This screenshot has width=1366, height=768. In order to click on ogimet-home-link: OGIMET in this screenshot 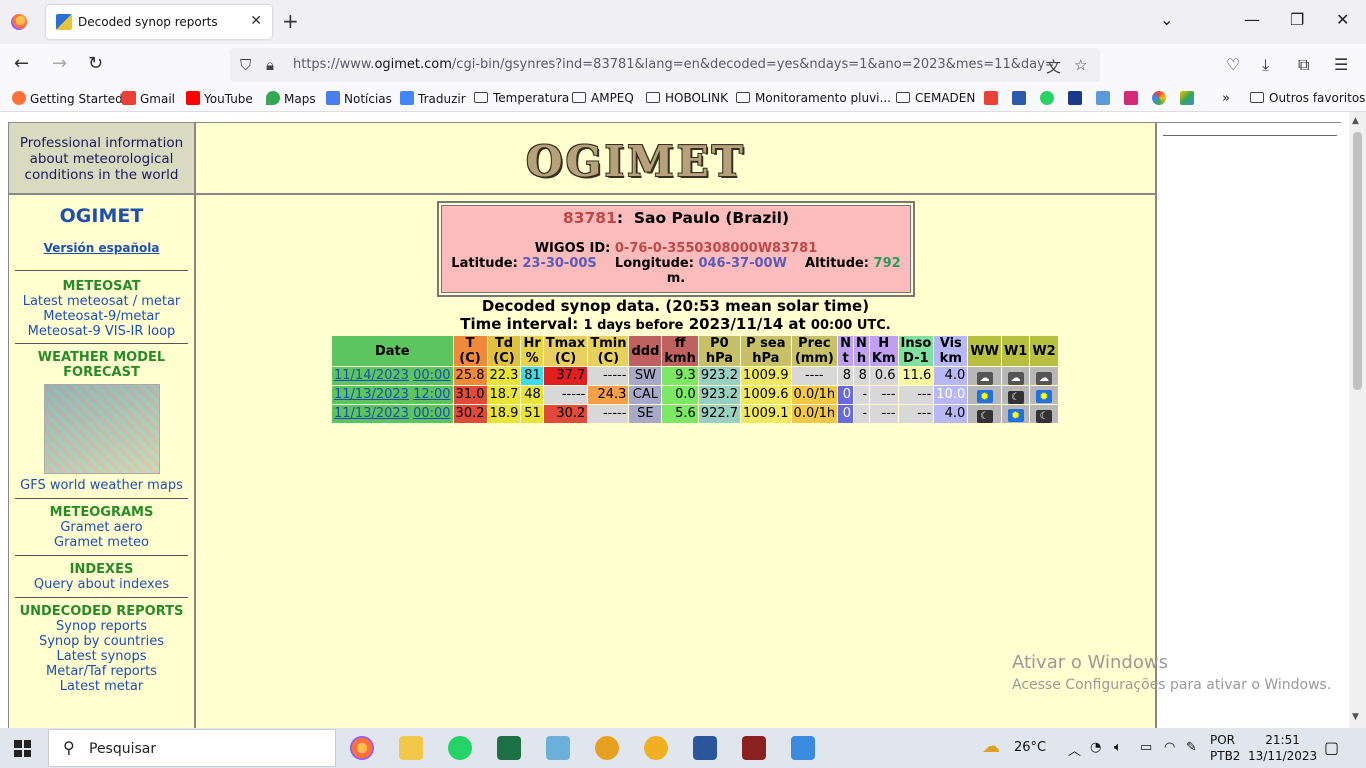, I will do `click(101, 216)`.